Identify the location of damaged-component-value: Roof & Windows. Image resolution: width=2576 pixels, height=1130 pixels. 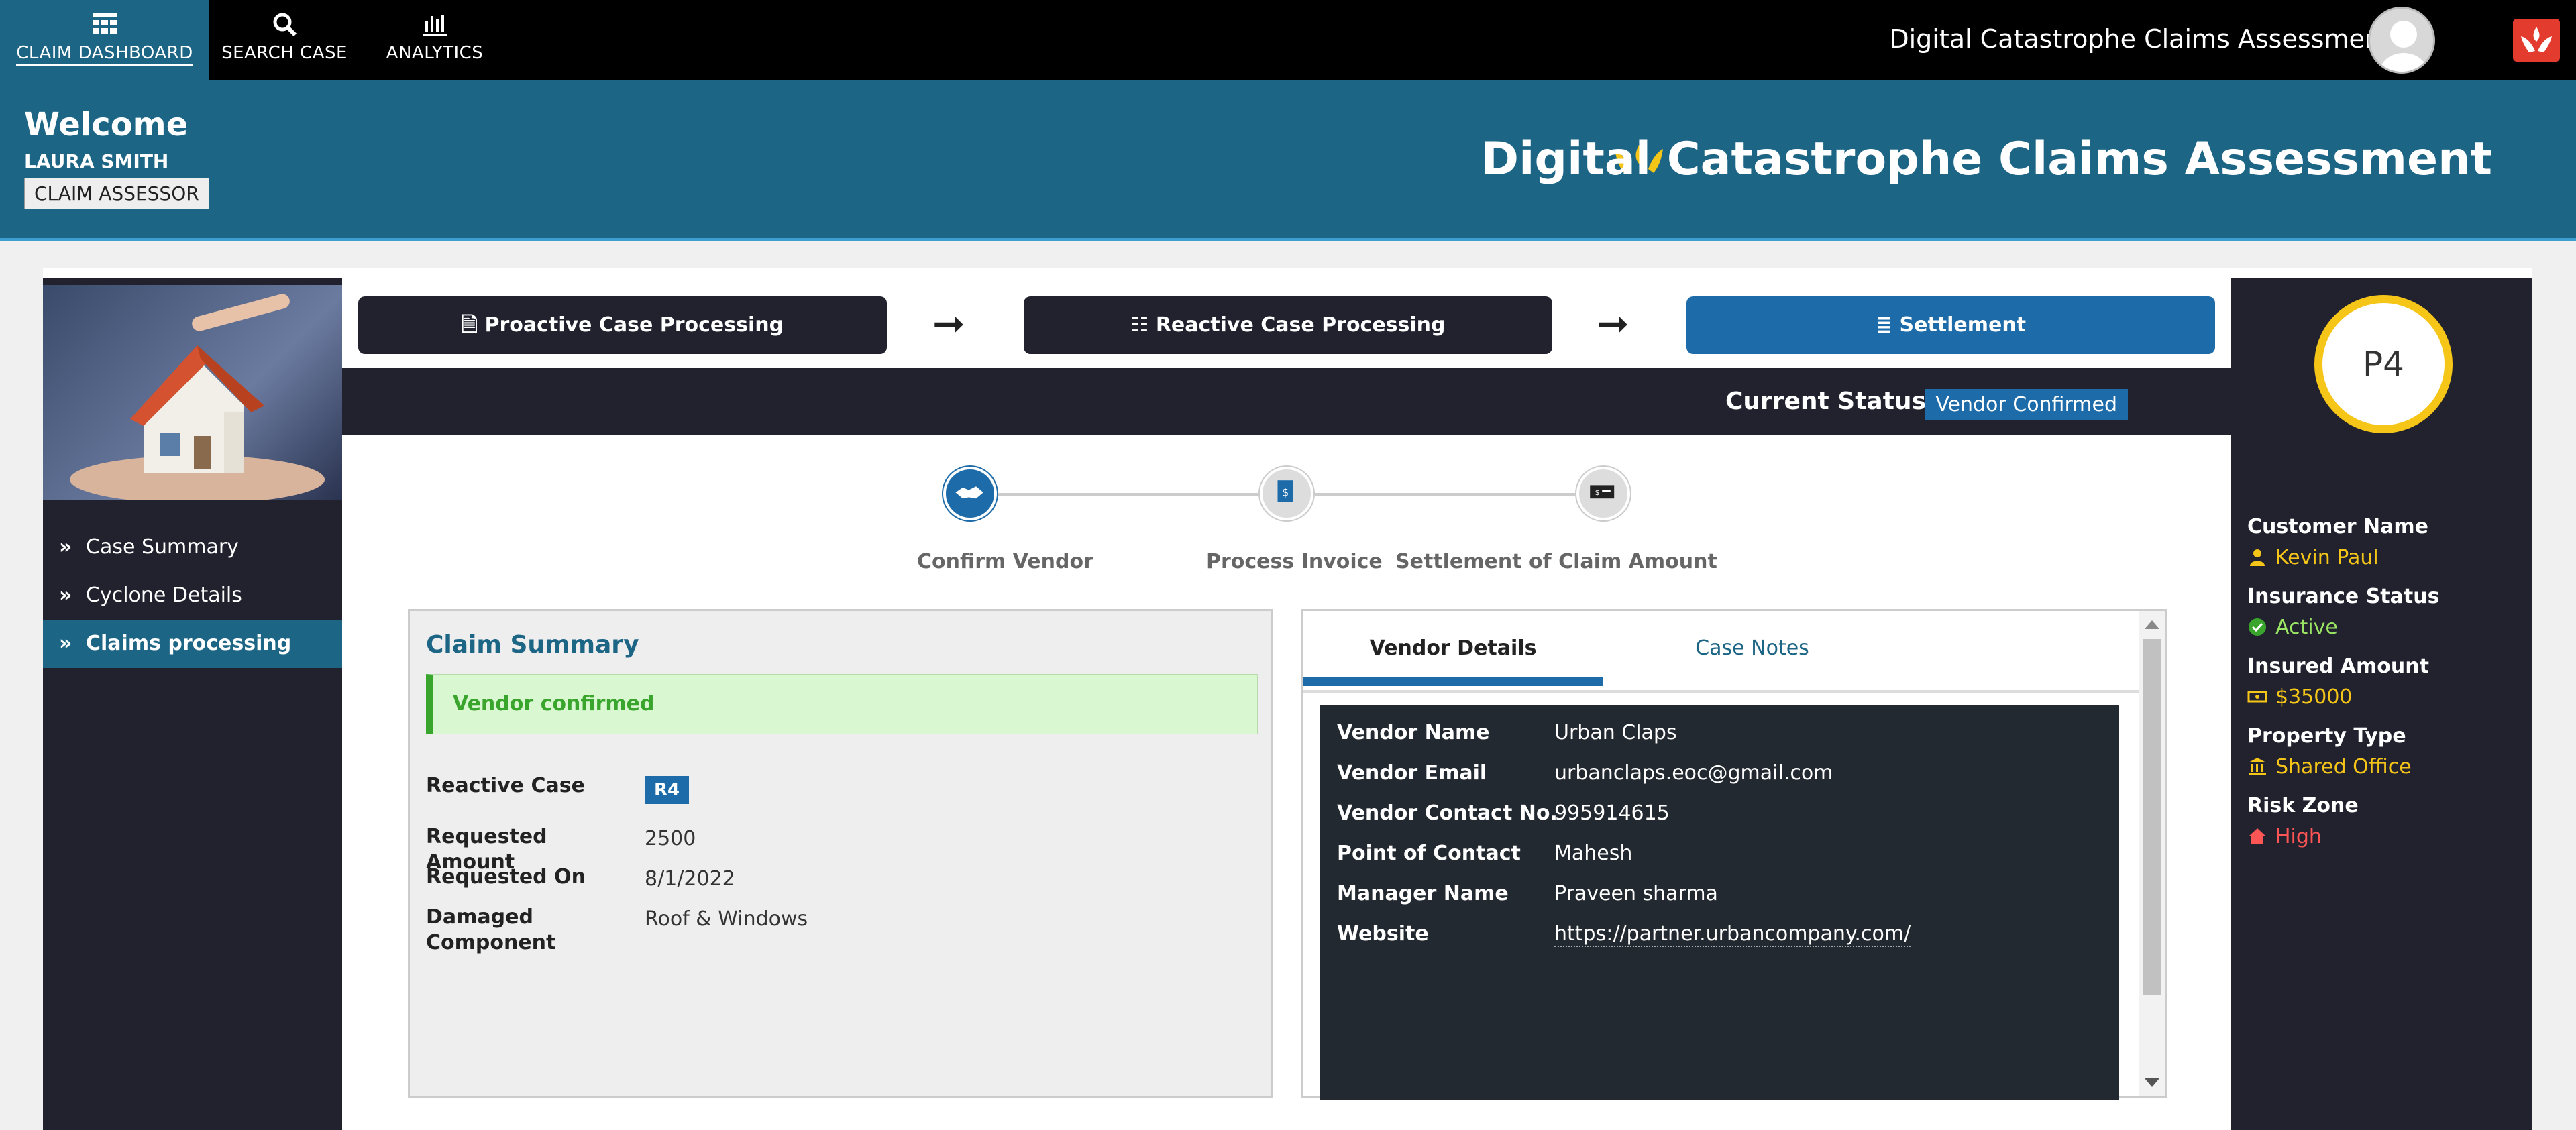
(726, 919).